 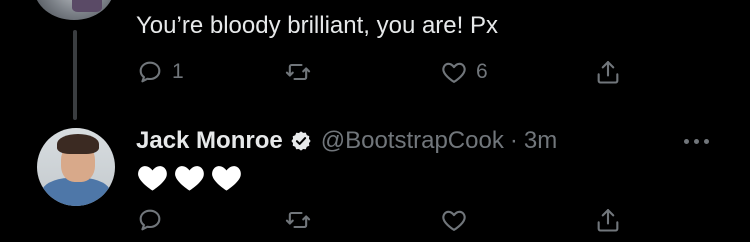 What do you see at coordinates (76, 192) in the screenshot?
I see `avatar-shirt` at bounding box center [76, 192].